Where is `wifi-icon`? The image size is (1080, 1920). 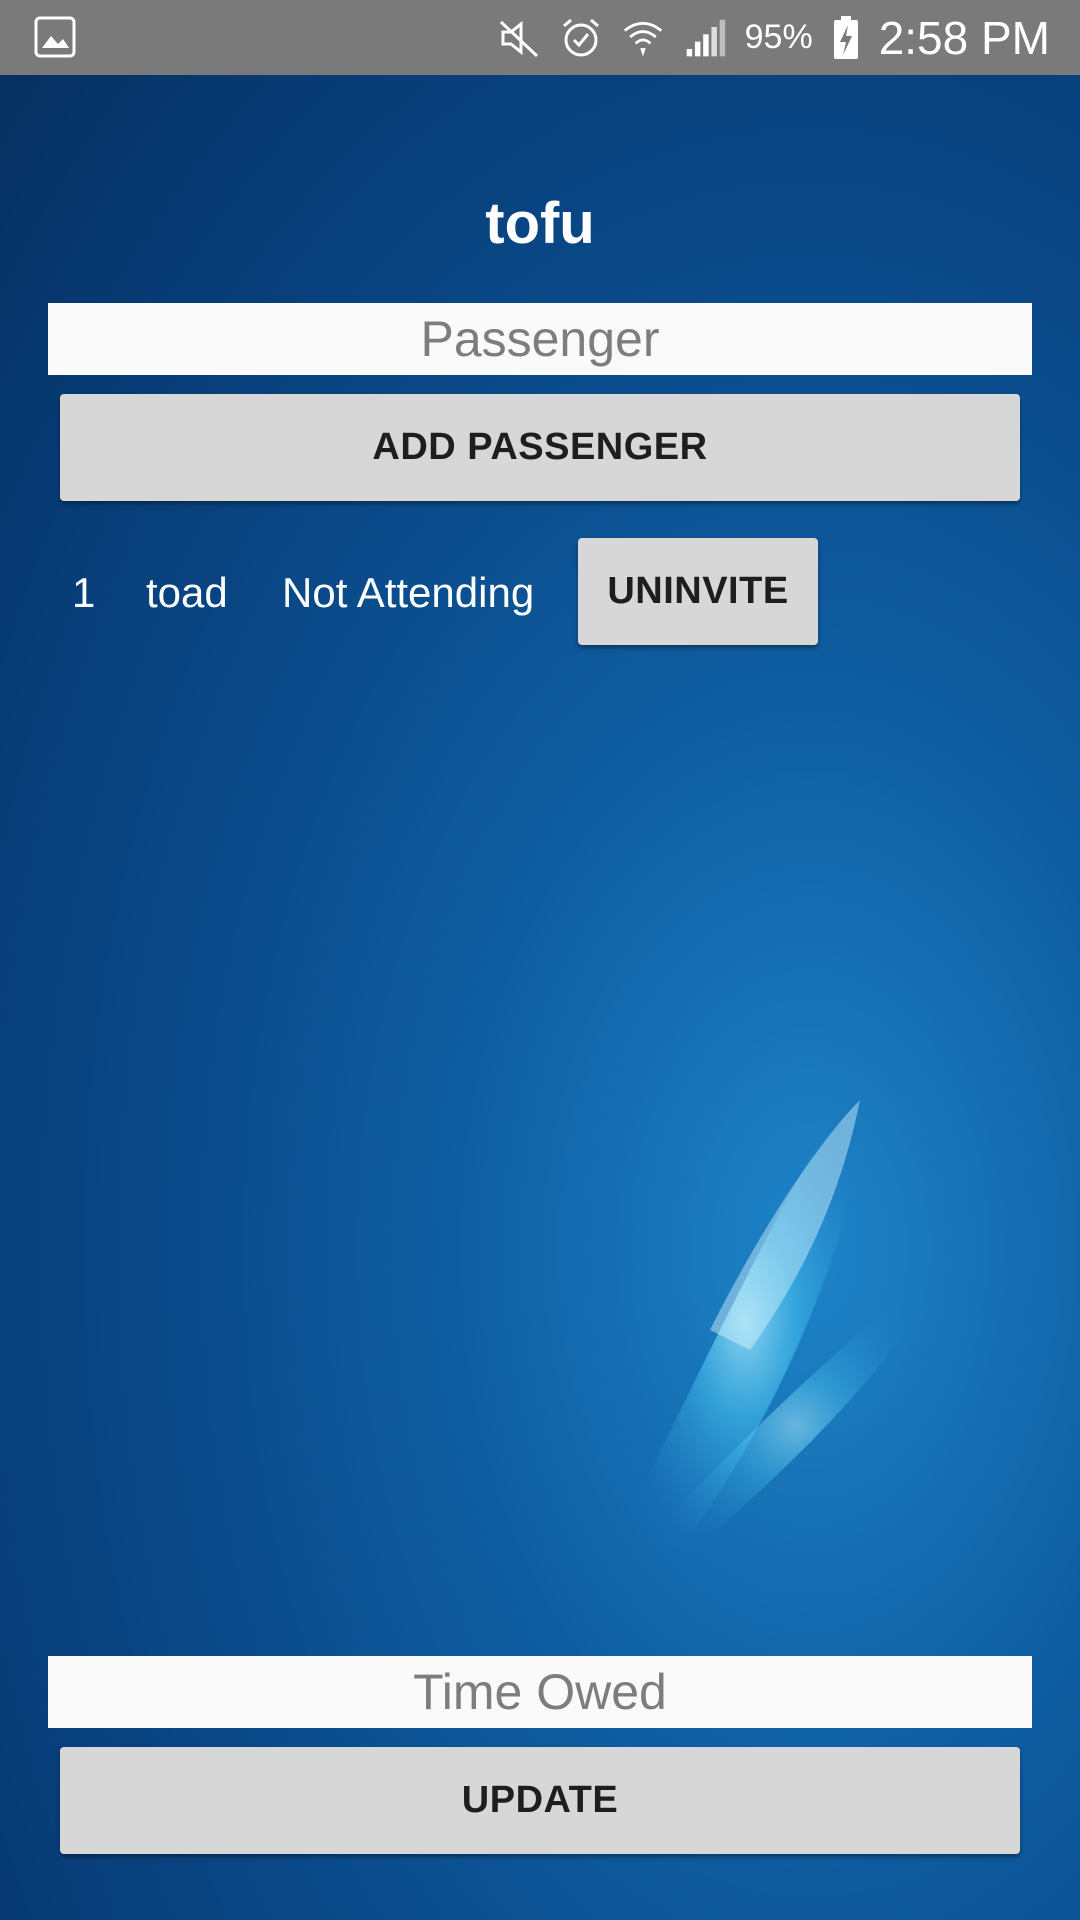
wifi-icon is located at coordinates (643, 38).